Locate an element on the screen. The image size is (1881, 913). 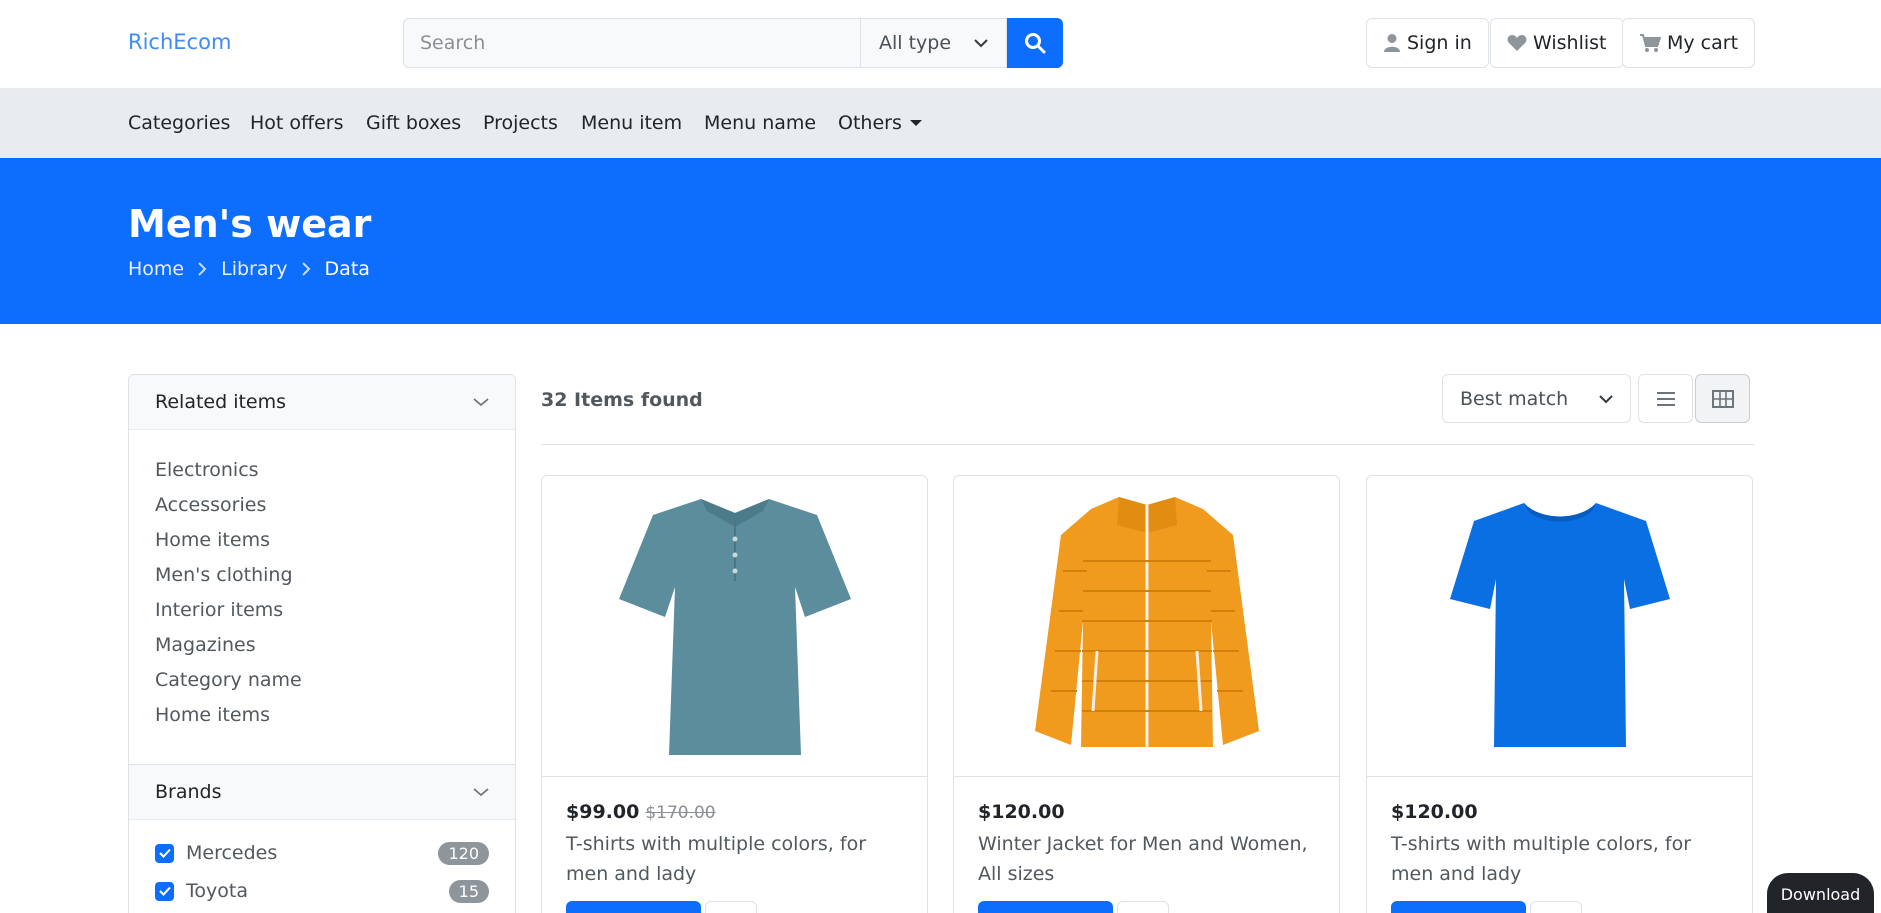
related-item: Category name is located at coordinates (322, 685).